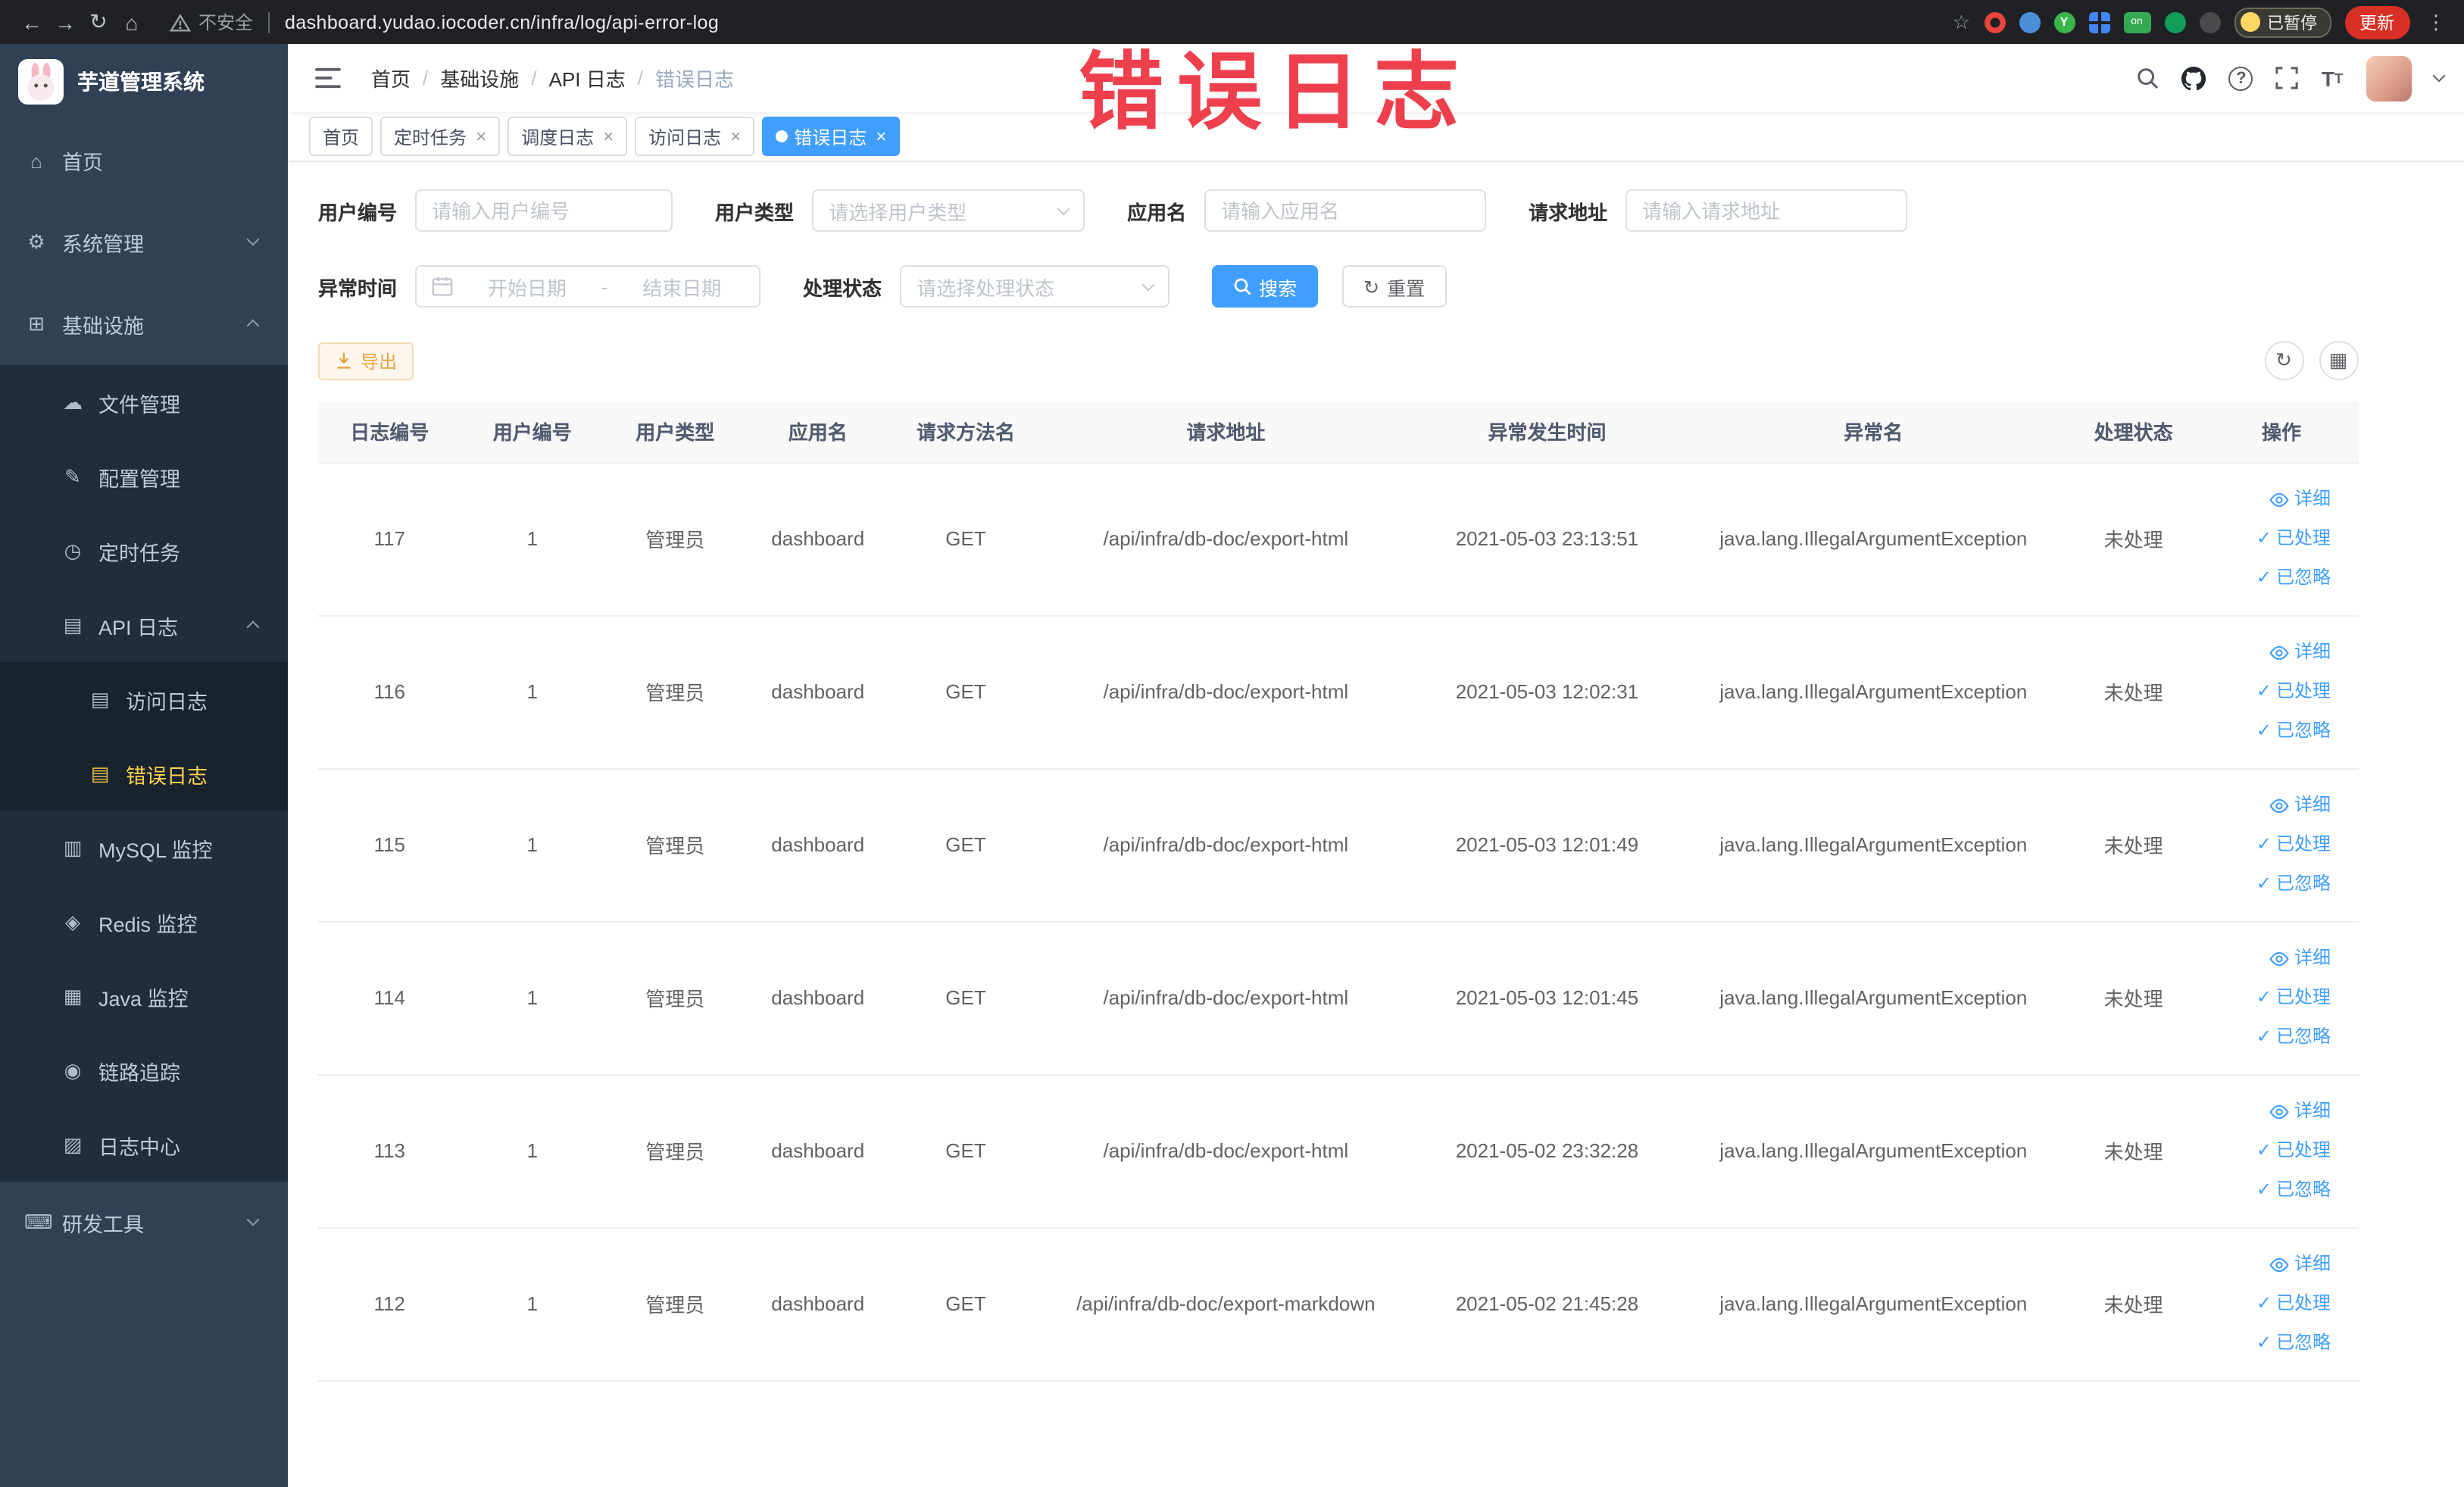 The image size is (2464, 1487). I want to click on tab-home: 首页, so click(341, 136).